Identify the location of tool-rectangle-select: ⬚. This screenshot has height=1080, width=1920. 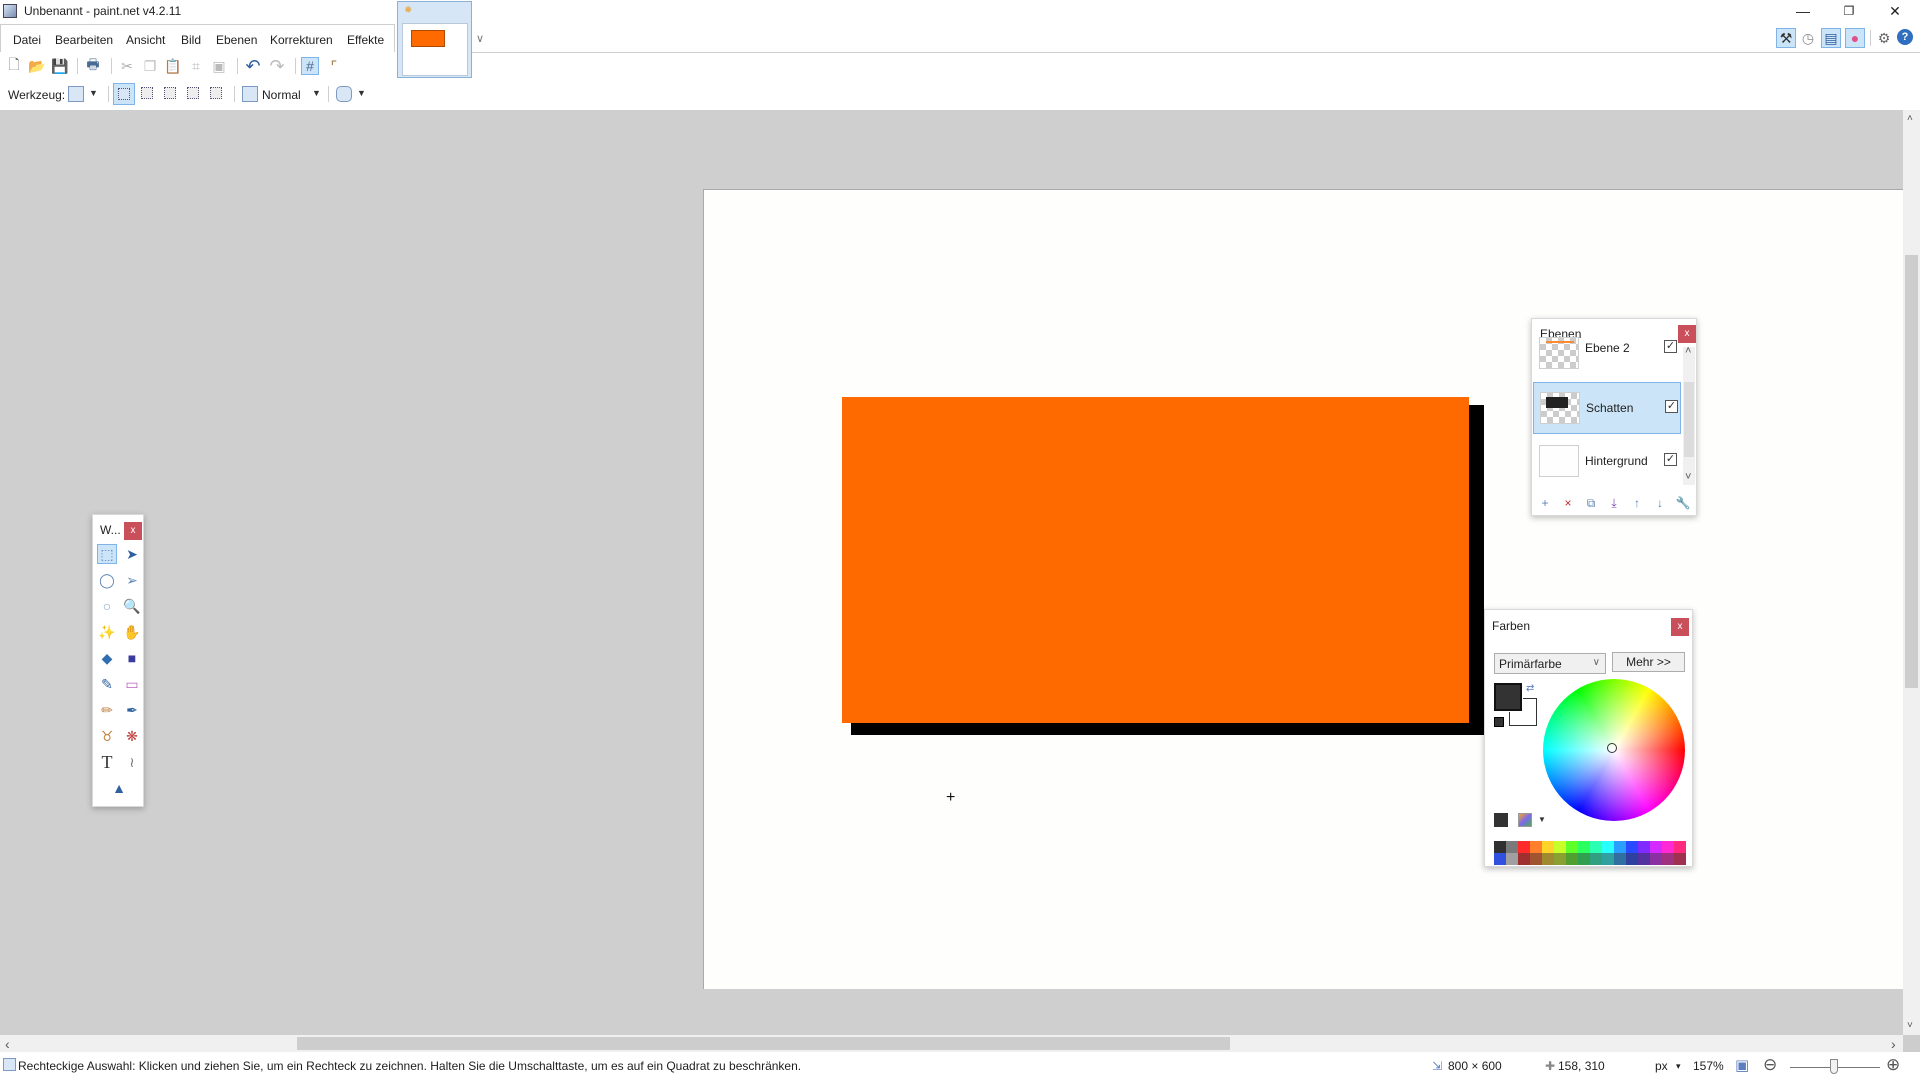
(107, 554).